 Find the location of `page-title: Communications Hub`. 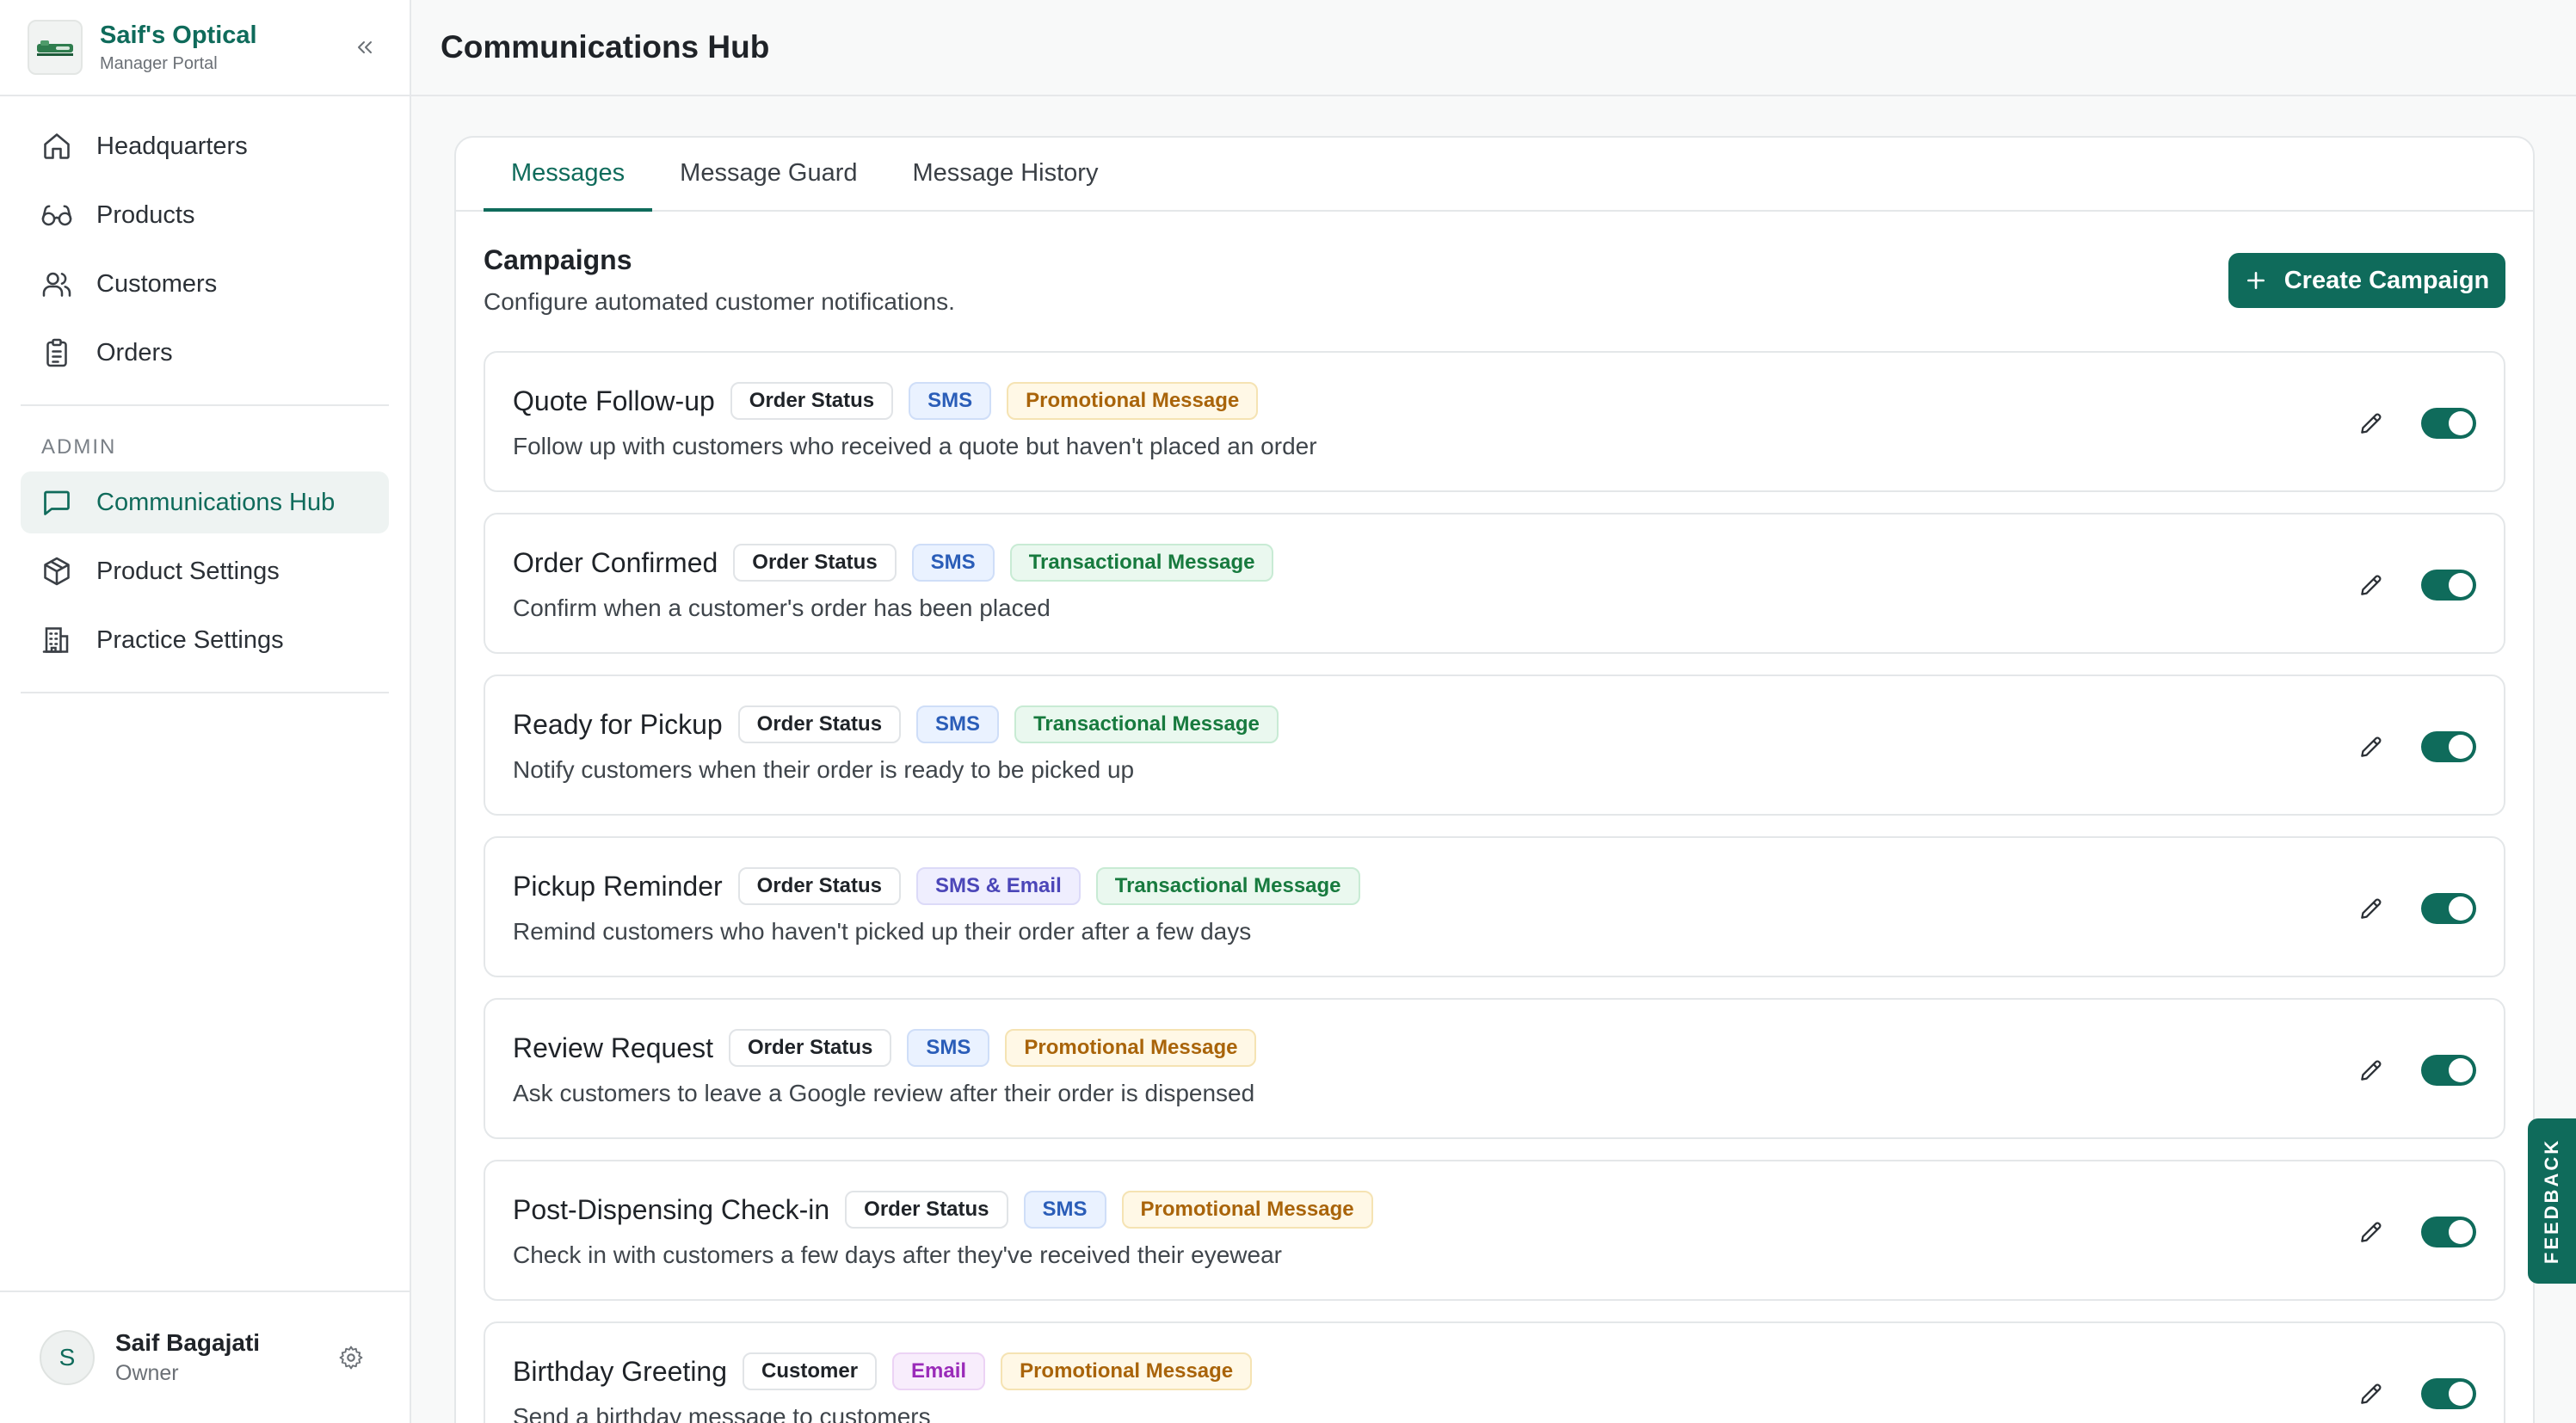

page-title: Communications Hub is located at coordinates (605, 47).